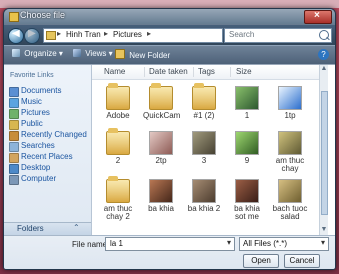 This screenshot has width=339, height=274. I want to click on desktop-icon, so click(14, 169).